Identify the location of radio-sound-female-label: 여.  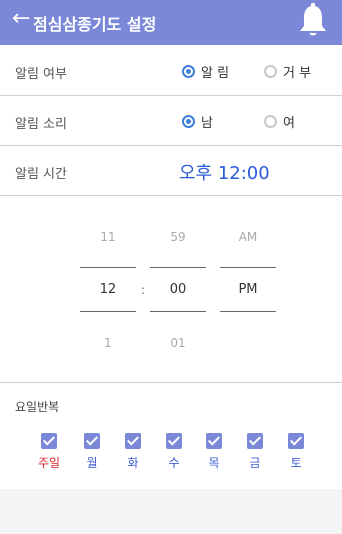
(289, 123).